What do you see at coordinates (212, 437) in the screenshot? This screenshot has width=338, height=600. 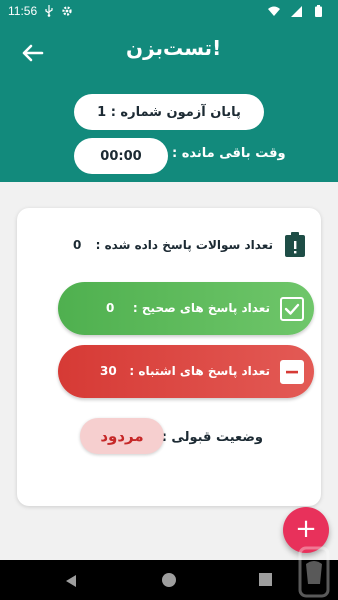 I see `acceptance-status-label: وضعیت قبولی :` at bounding box center [212, 437].